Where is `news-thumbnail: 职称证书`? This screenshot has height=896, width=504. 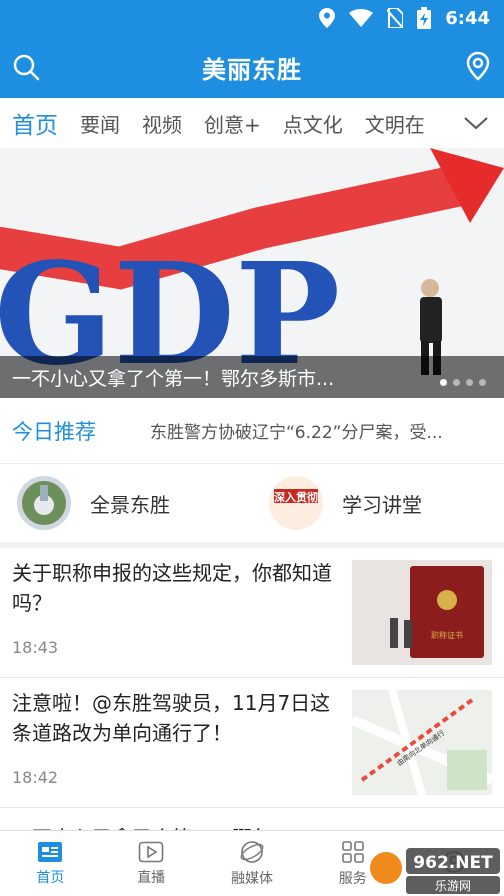 news-thumbnail: 职称证书 is located at coordinates (422, 612).